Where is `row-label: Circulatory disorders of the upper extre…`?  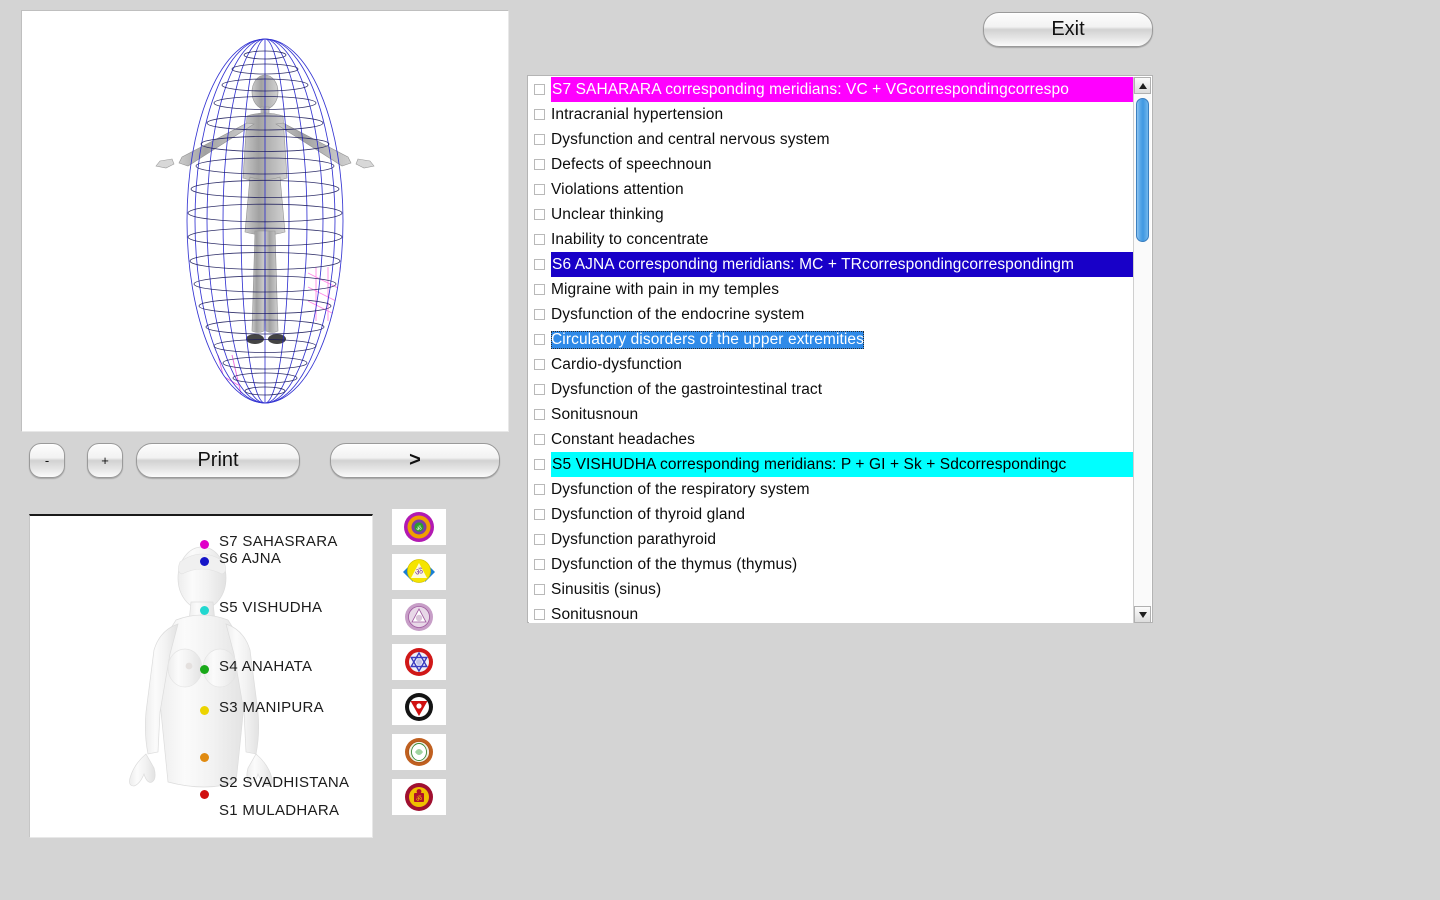 row-label: Circulatory disorders of the upper extre… is located at coordinates (708, 339).